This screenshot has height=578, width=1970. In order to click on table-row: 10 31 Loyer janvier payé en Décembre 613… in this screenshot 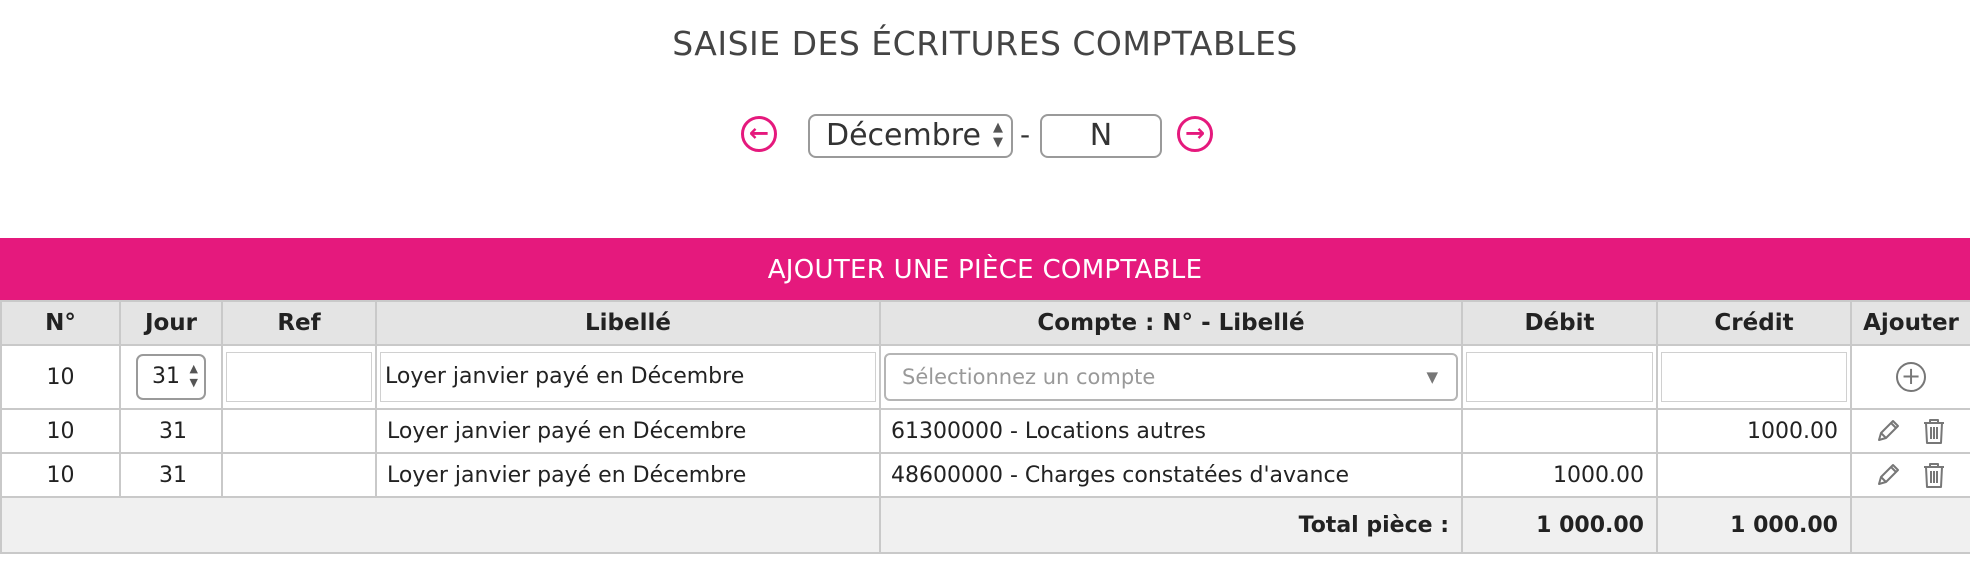, I will do `click(985, 431)`.